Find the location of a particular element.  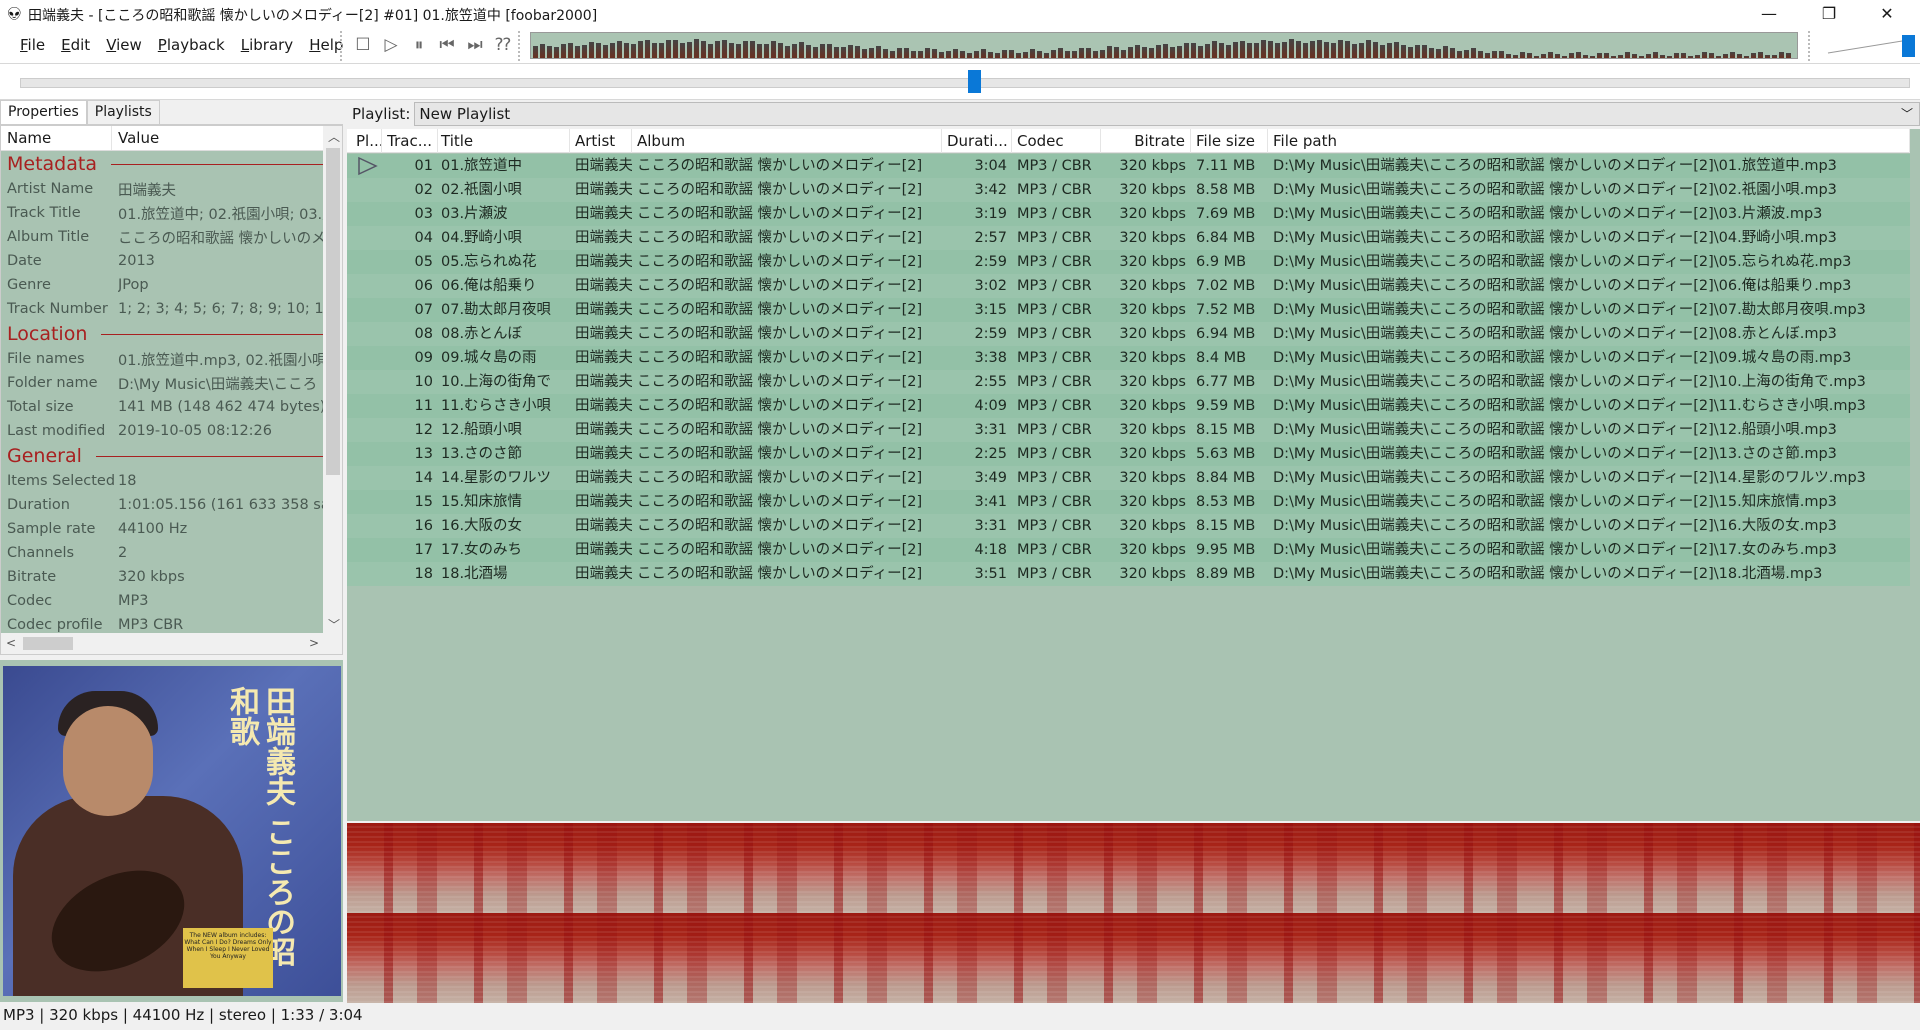

seekbar is located at coordinates (965, 83).